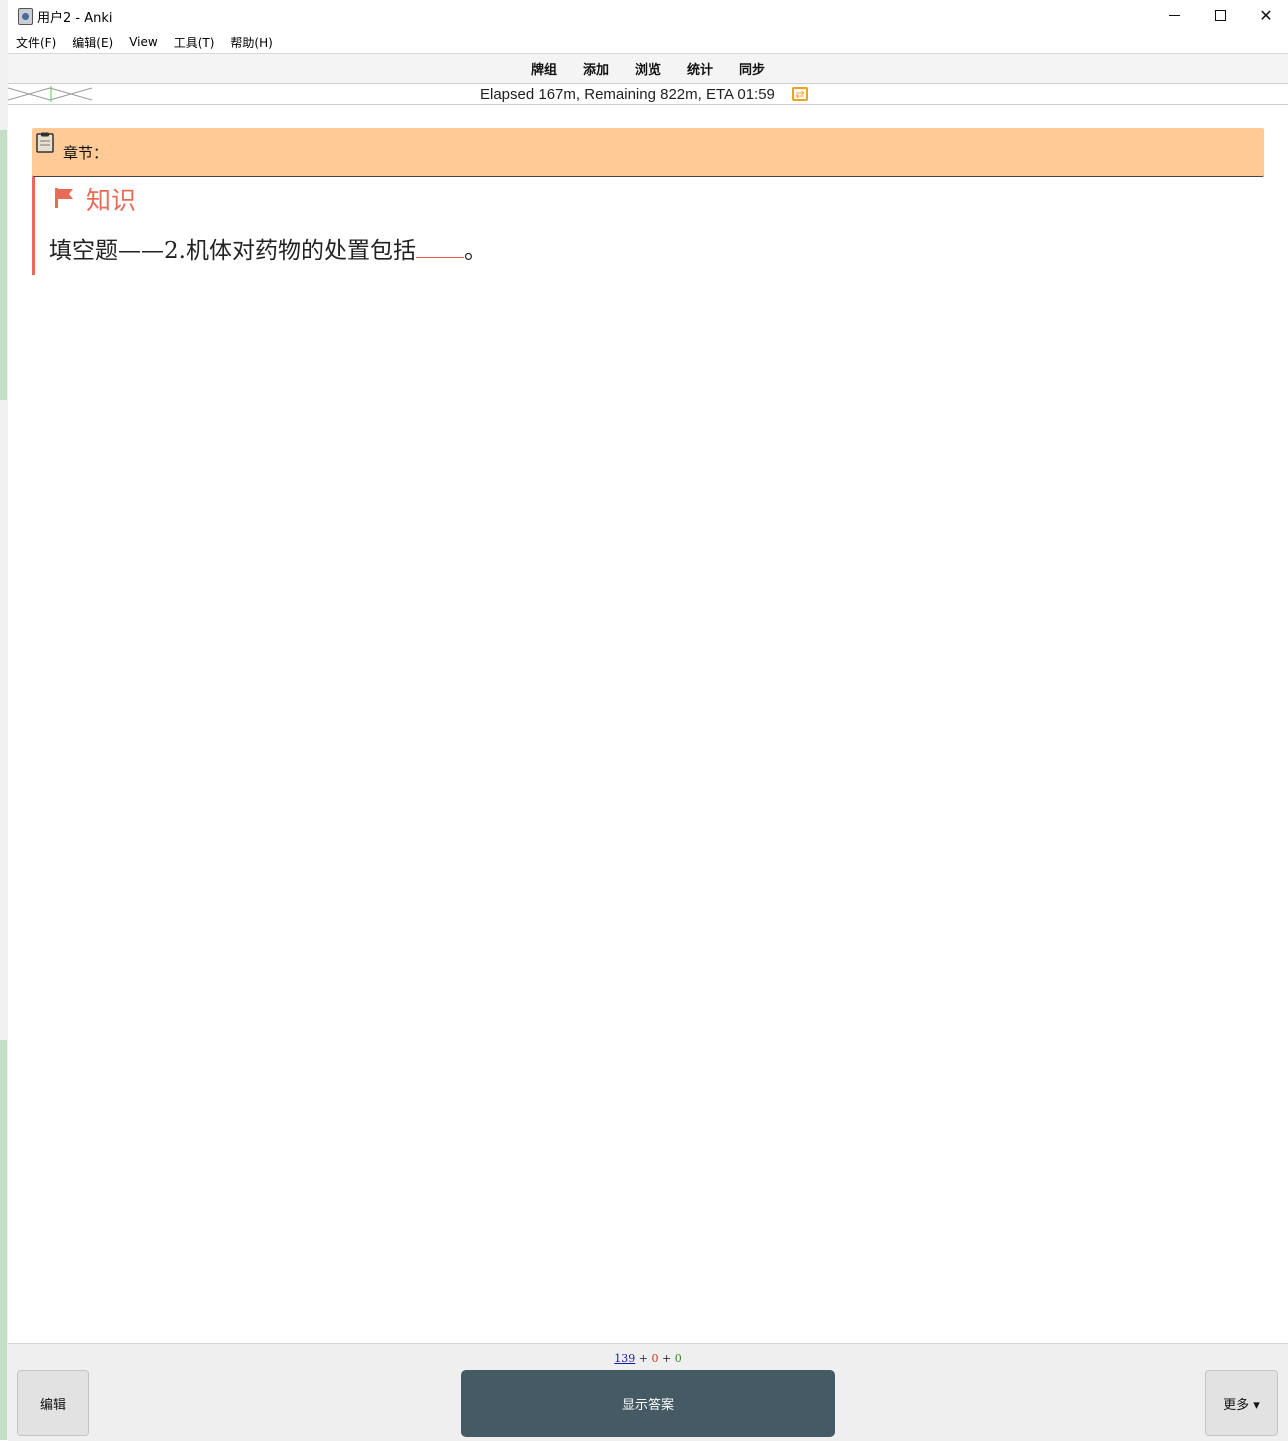  I want to click on edit-button: 编辑, so click(53, 1403).